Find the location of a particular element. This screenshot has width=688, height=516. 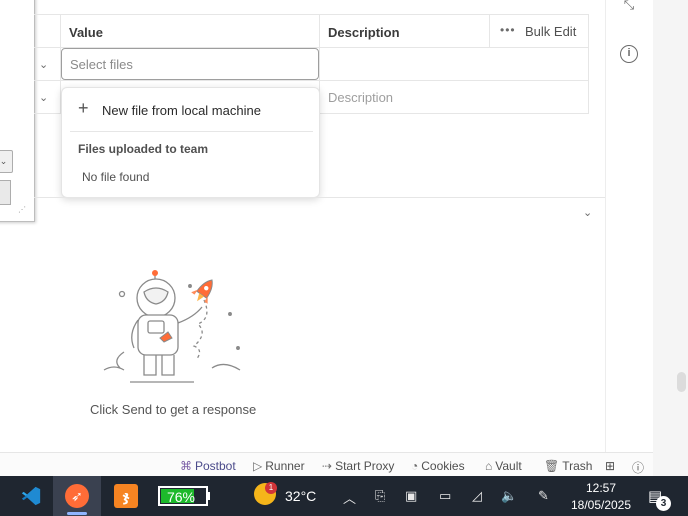

right-sidebar is located at coordinates (629, 226).